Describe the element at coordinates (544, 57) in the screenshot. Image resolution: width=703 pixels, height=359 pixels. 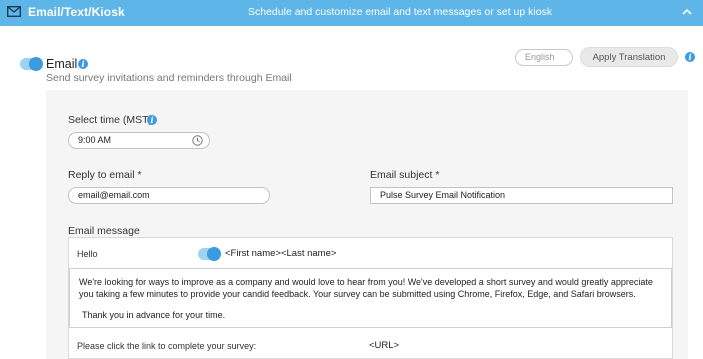
I see `language-select: English` at that location.